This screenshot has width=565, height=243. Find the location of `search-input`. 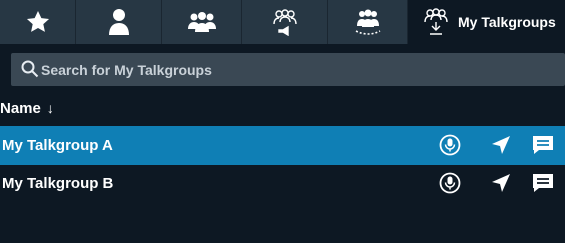

search-input is located at coordinates (291, 69).